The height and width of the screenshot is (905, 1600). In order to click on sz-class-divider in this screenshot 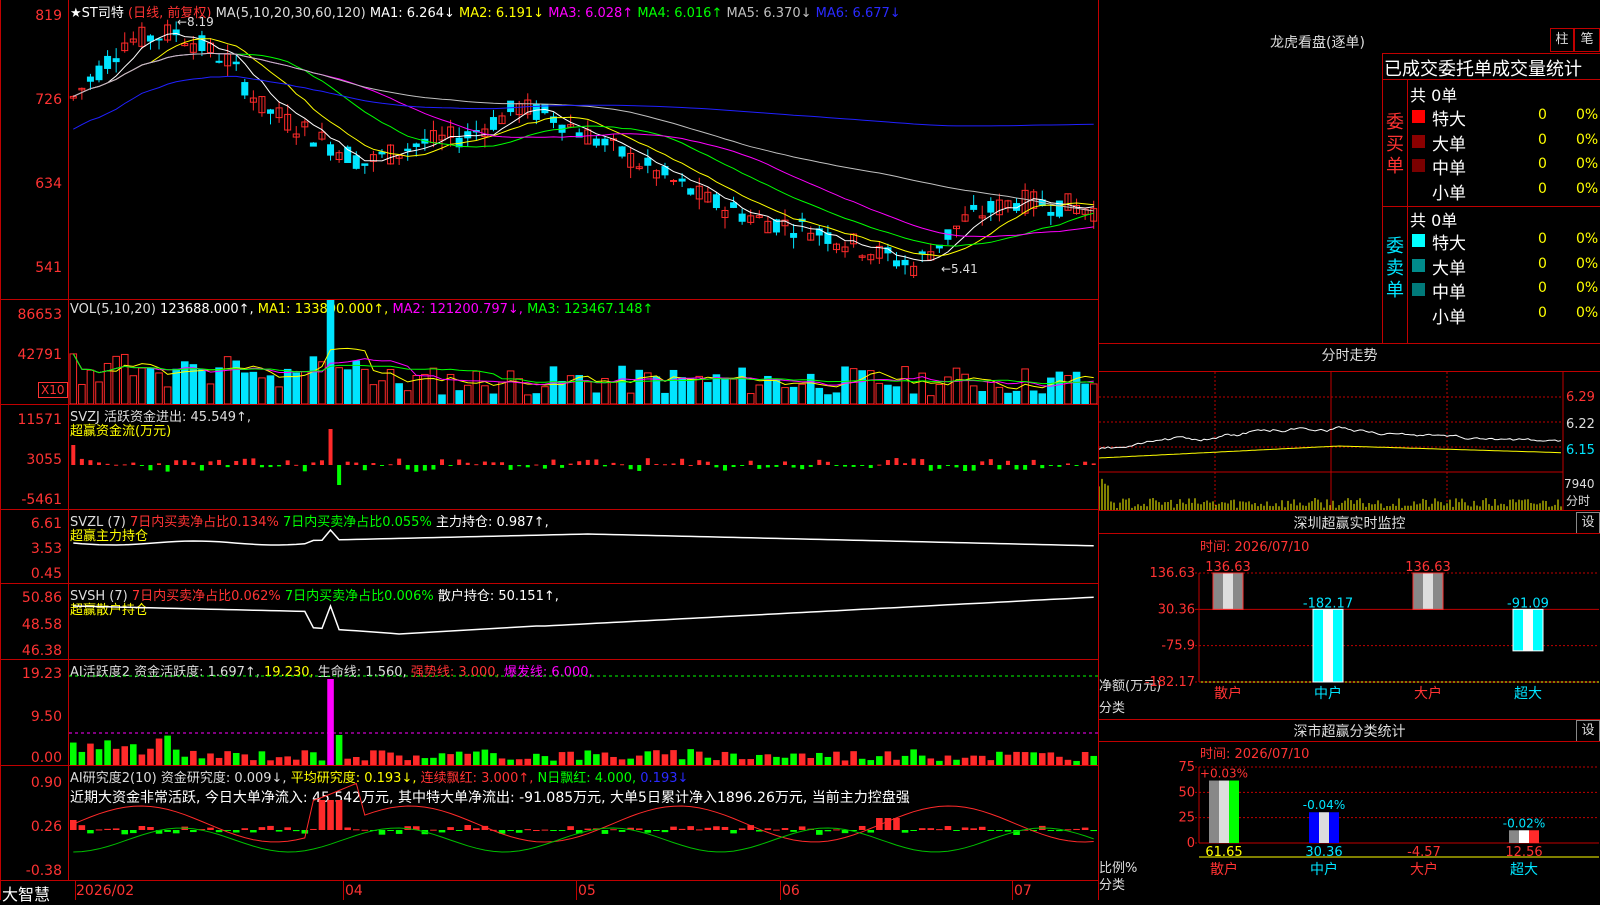, I will do `click(1349, 741)`.